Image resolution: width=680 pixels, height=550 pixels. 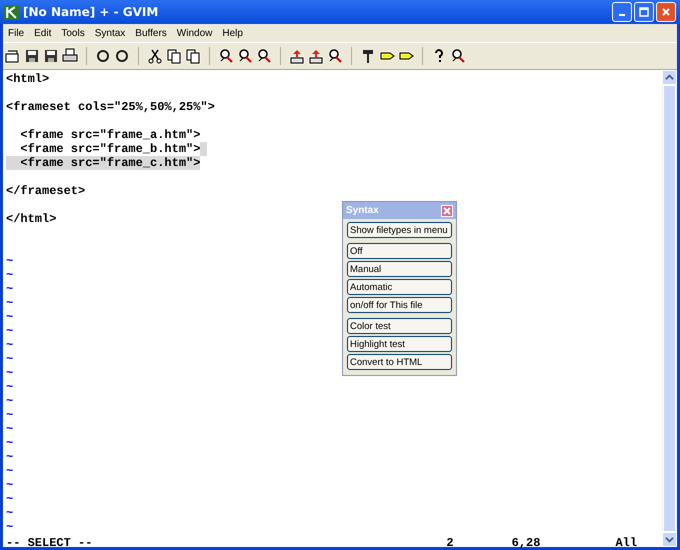 What do you see at coordinates (362, 210) in the screenshot?
I see `panel-title: Syntax` at bounding box center [362, 210].